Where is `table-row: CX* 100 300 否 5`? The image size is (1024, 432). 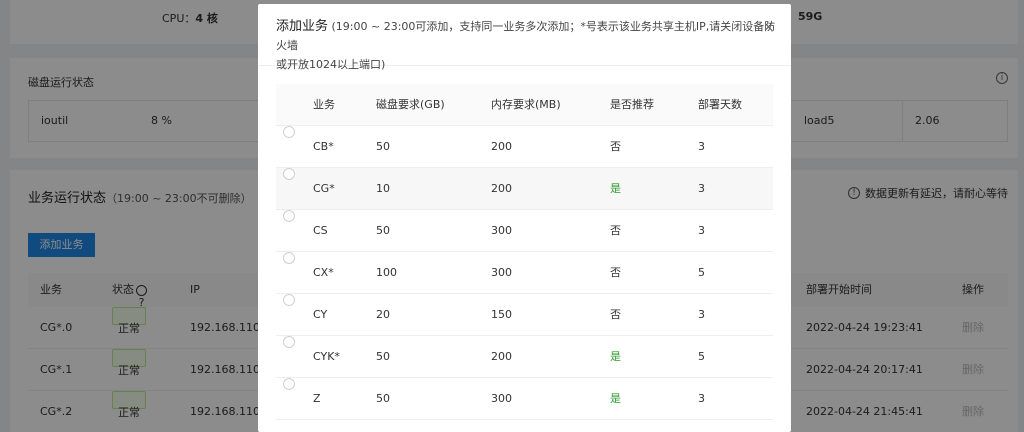 table-row: CX* 100 300 否 5 is located at coordinates (524, 273).